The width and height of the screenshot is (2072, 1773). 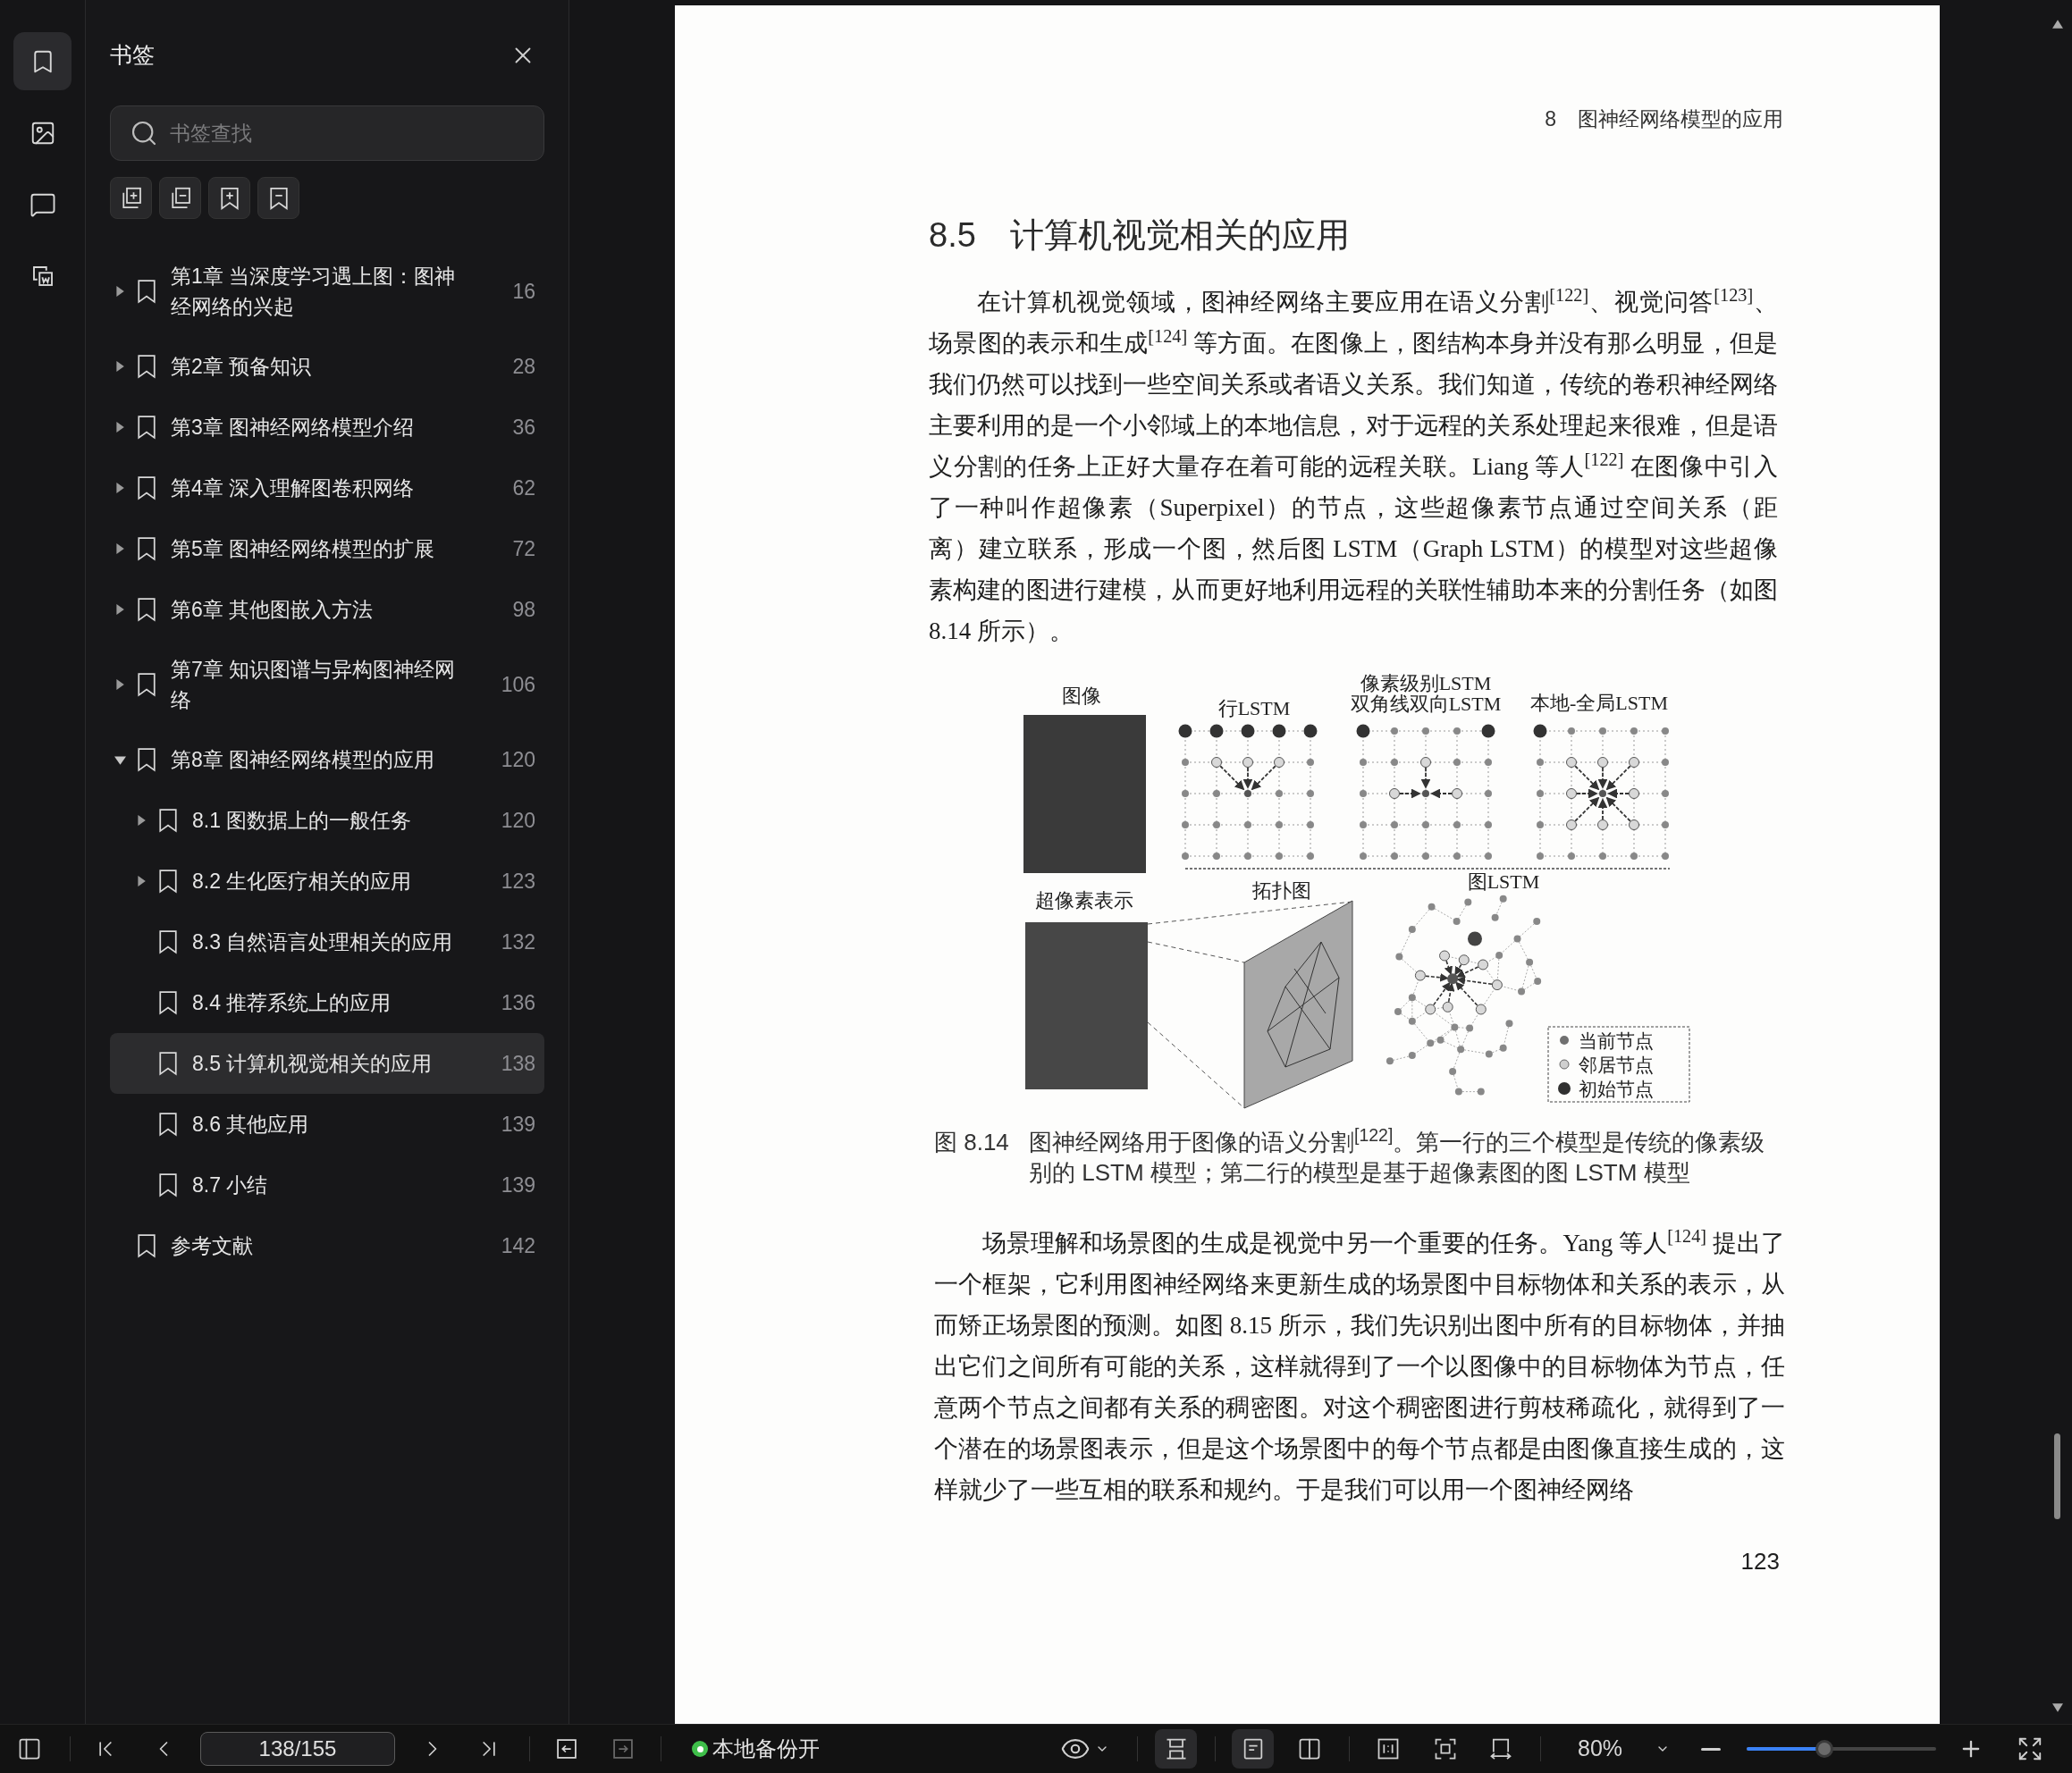 What do you see at coordinates (1084, 900) in the screenshot?
I see `figure-label: 超像素表示` at bounding box center [1084, 900].